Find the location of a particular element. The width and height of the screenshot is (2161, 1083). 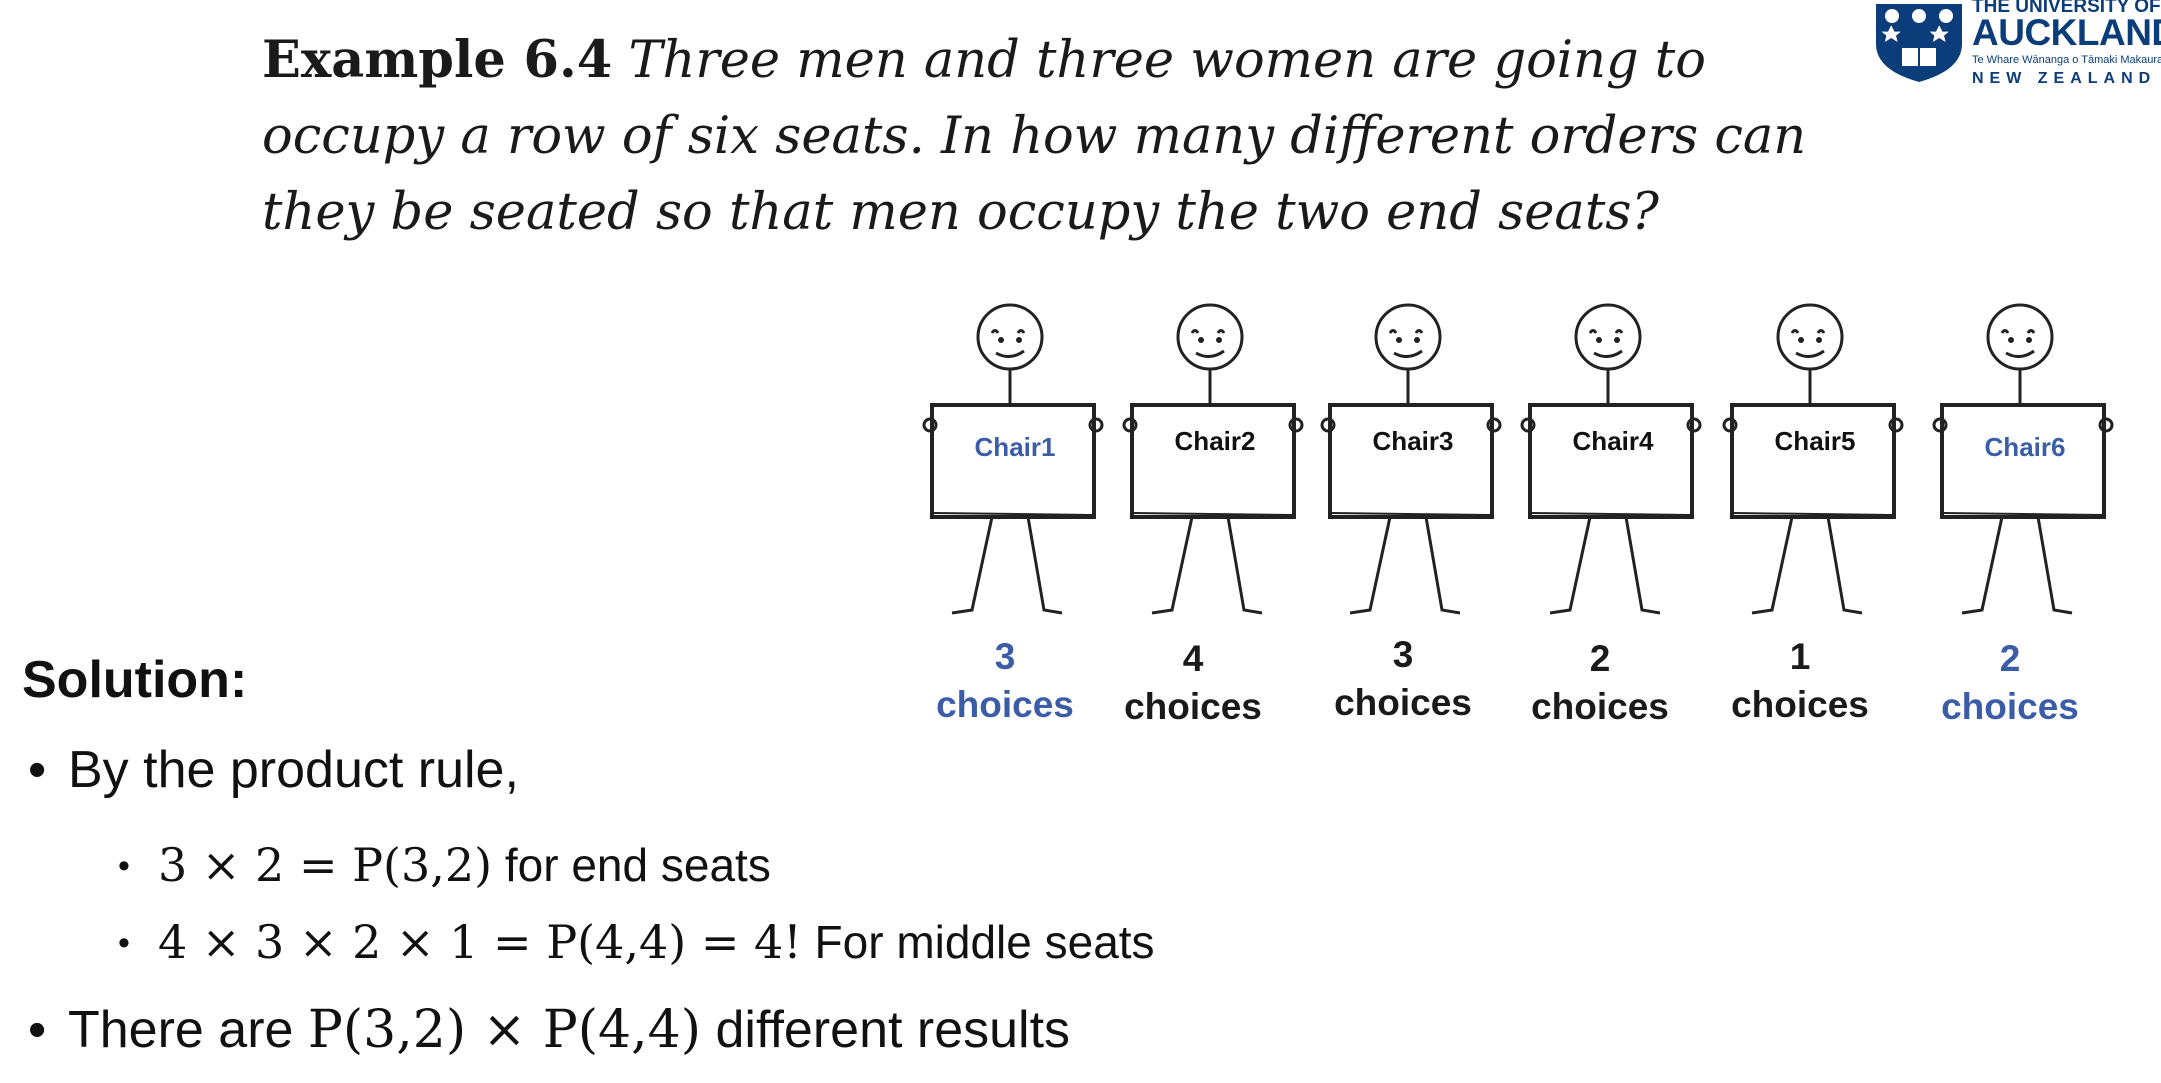

stick-figure: Chair5 is located at coordinates (1815, 460).